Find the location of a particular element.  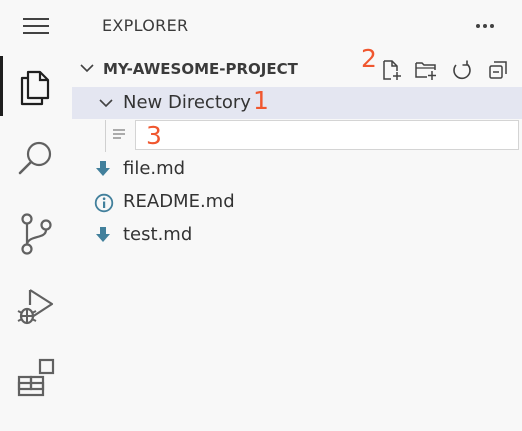

file-label: README.md is located at coordinates (179, 201).